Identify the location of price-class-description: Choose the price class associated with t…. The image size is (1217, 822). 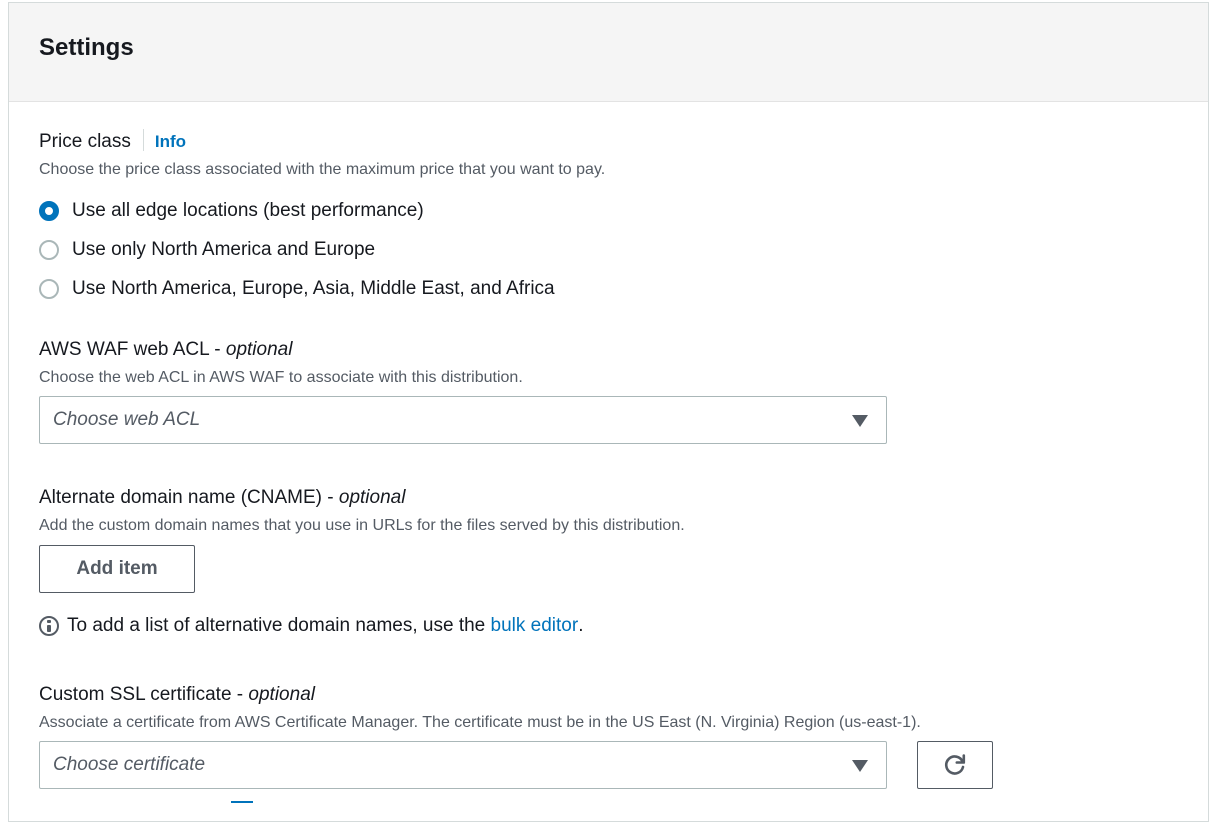
(322, 169).